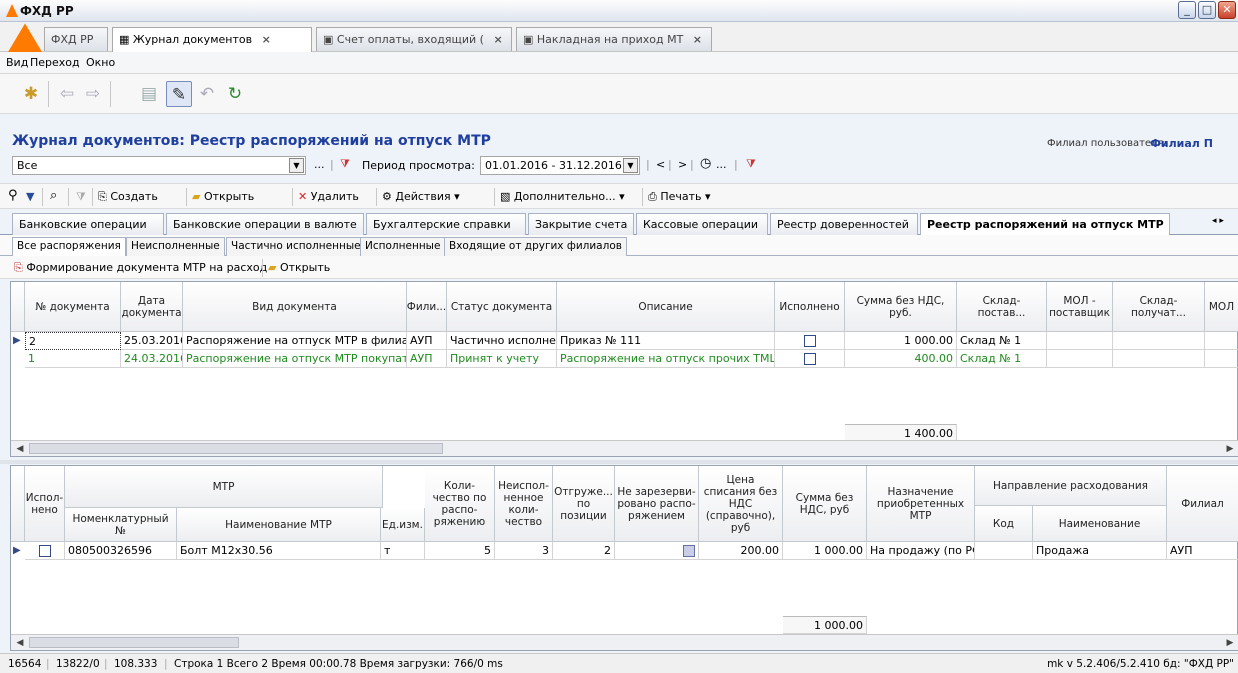 The height and width of the screenshot is (673, 1238). What do you see at coordinates (421, 196) in the screenshot?
I see `actions-dropdown: ⚙ Действия ▾` at bounding box center [421, 196].